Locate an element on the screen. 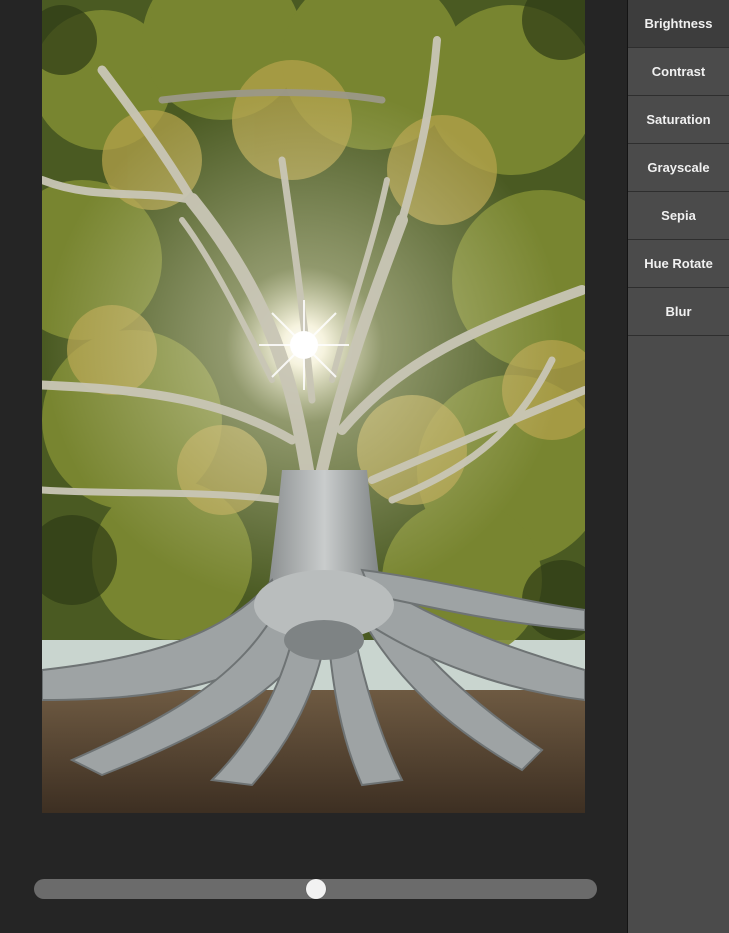  filter-button-saturation: Saturation is located at coordinates (678, 120).